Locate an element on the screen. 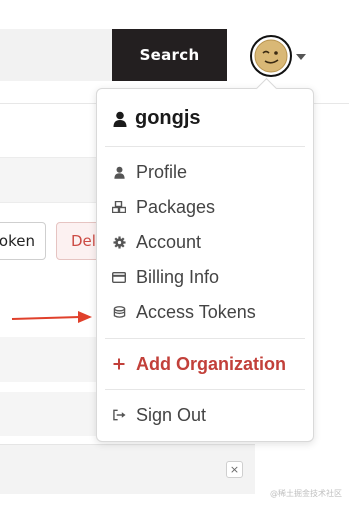 Image resolution: width=349 pixels, height=510 pixels. gear-icon is located at coordinates (119, 242).